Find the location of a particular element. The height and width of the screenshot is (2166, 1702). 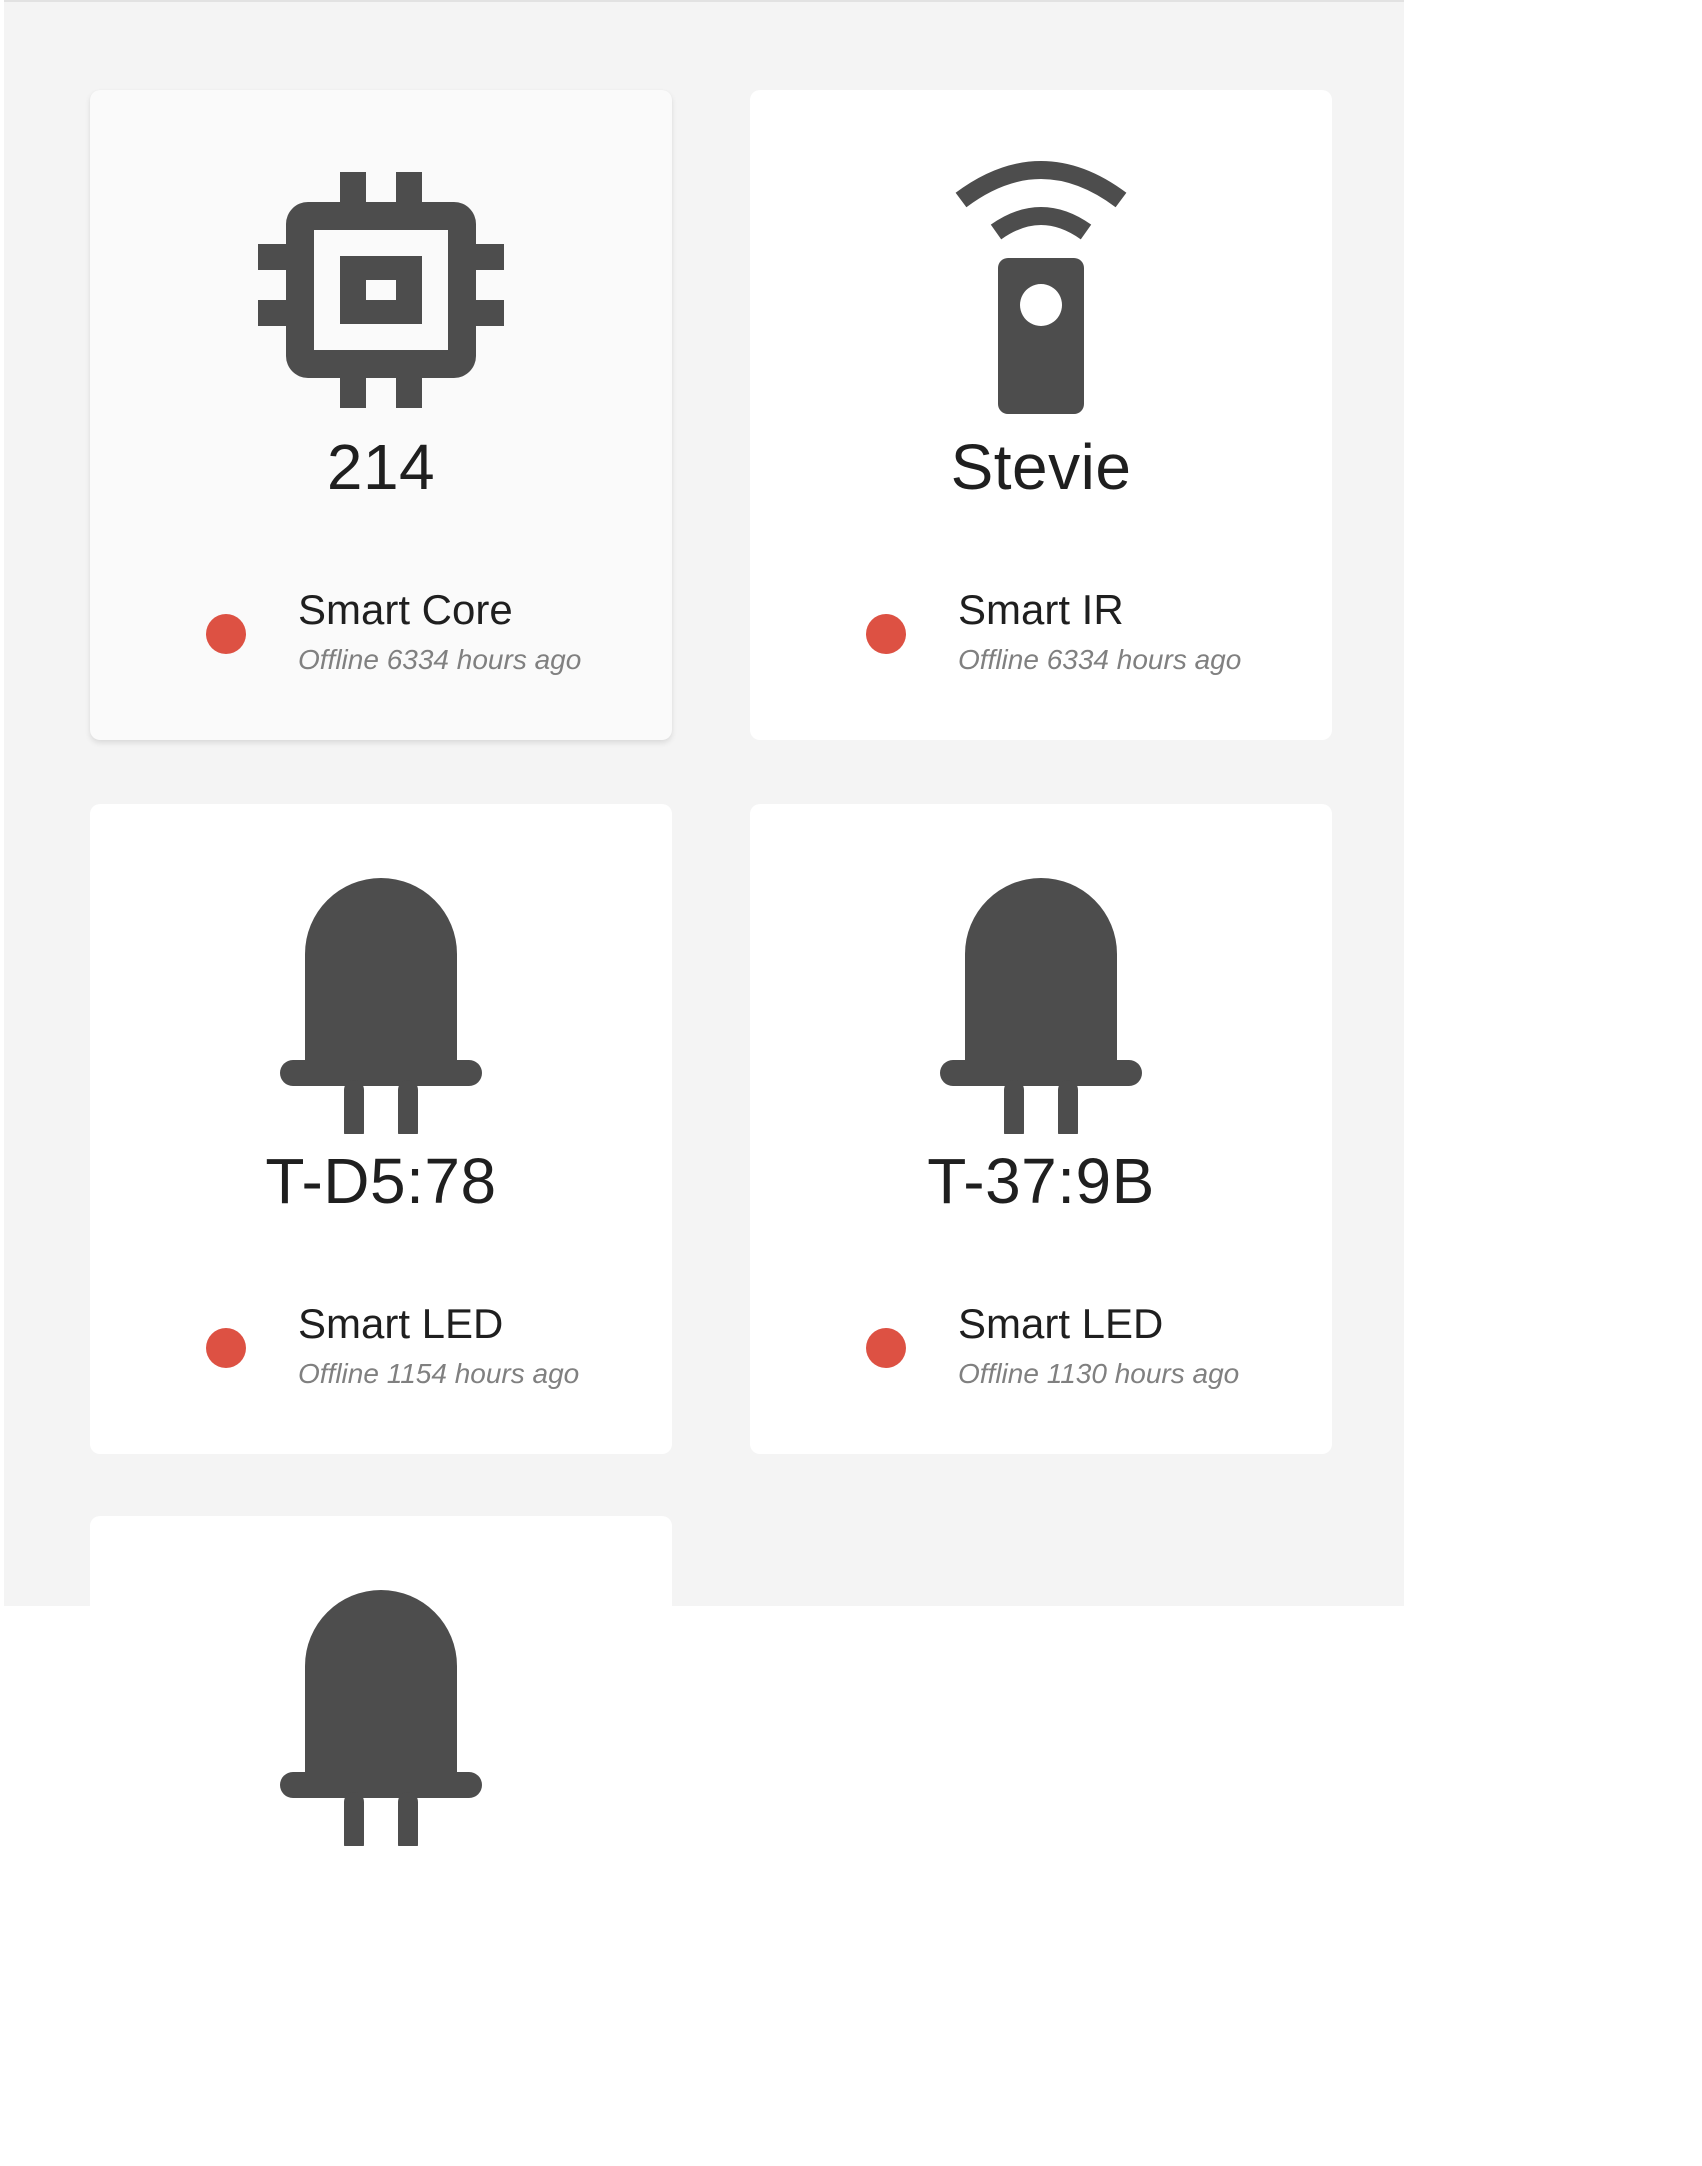

device-card-214: 214 Smart Core Offline 6334 hours ago is located at coordinates (381, 415).